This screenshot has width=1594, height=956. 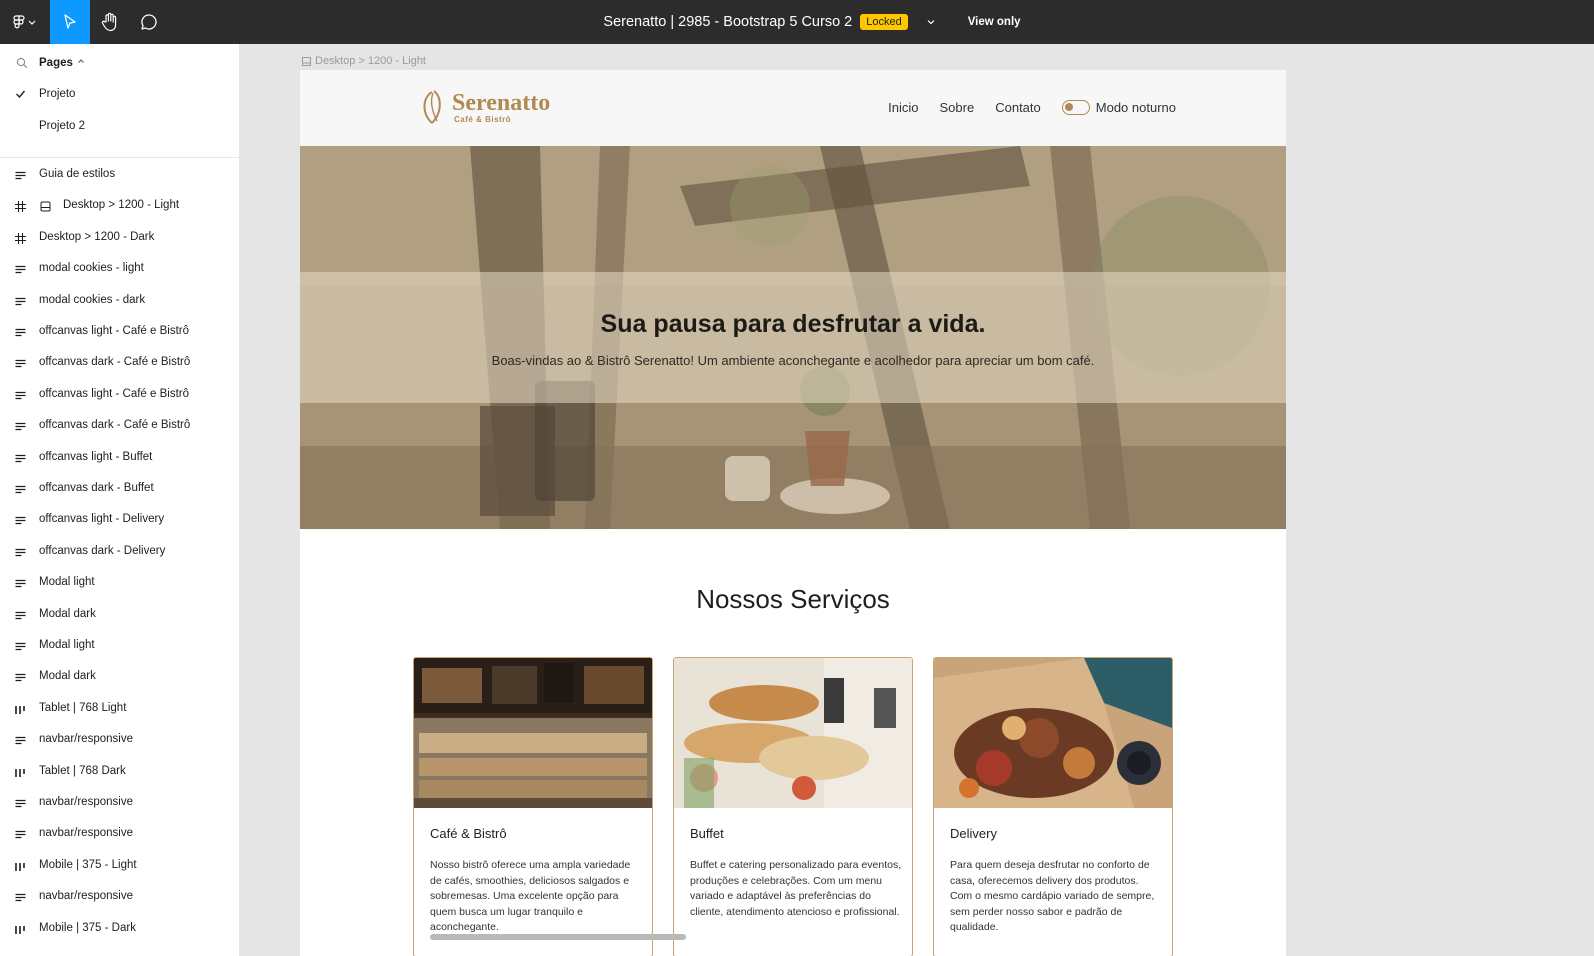 What do you see at coordinates (727, 22) in the screenshot?
I see `file-title: Serenatto | 2985 - Bootstrap 5 Curso 2` at bounding box center [727, 22].